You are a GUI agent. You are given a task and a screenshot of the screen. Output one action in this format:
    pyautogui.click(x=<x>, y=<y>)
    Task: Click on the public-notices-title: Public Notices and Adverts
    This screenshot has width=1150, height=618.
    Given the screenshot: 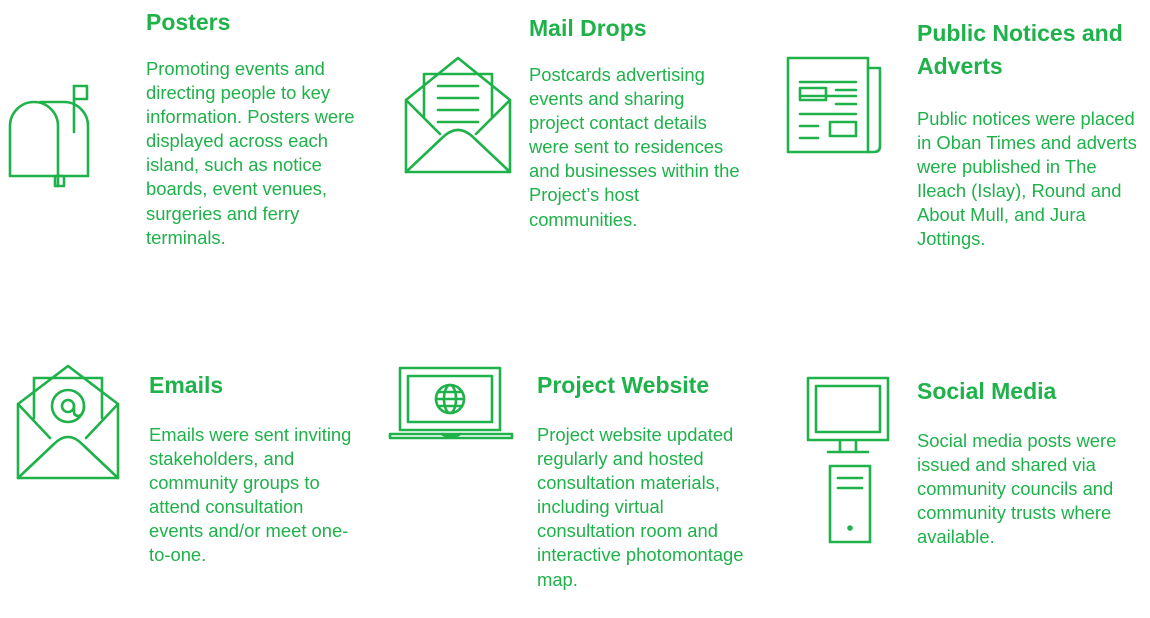 What is the action you would take?
    pyautogui.click(x=1020, y=49)
    